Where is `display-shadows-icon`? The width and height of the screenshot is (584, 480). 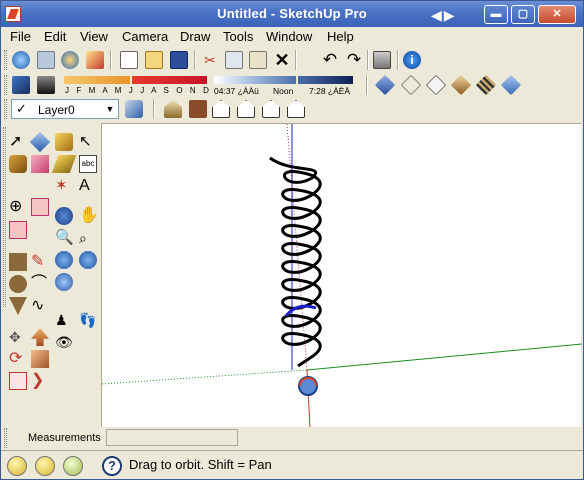 display-shadows-icon is located at coordinates (46, 85).